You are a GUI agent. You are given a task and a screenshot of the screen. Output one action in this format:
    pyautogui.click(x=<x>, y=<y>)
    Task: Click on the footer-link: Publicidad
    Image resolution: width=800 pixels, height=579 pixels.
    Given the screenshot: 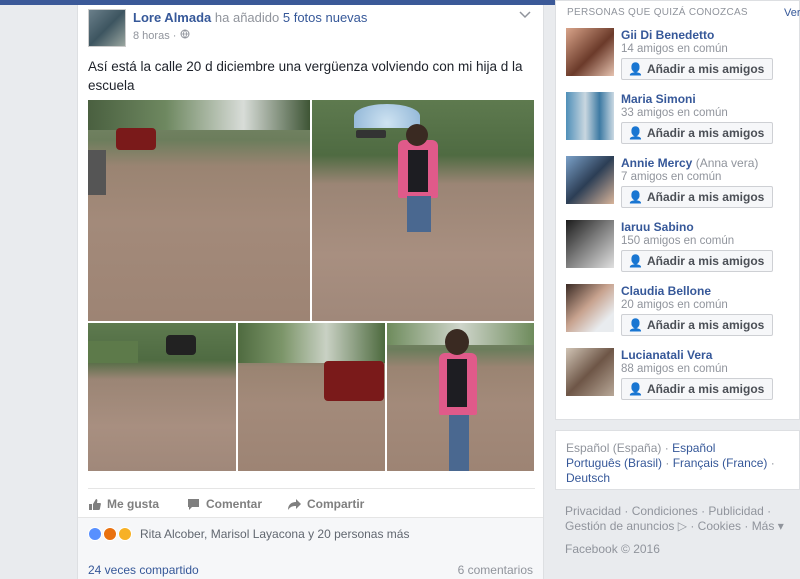 What is the action you would take?
    pyautogui.click(x=735, y=511)
    